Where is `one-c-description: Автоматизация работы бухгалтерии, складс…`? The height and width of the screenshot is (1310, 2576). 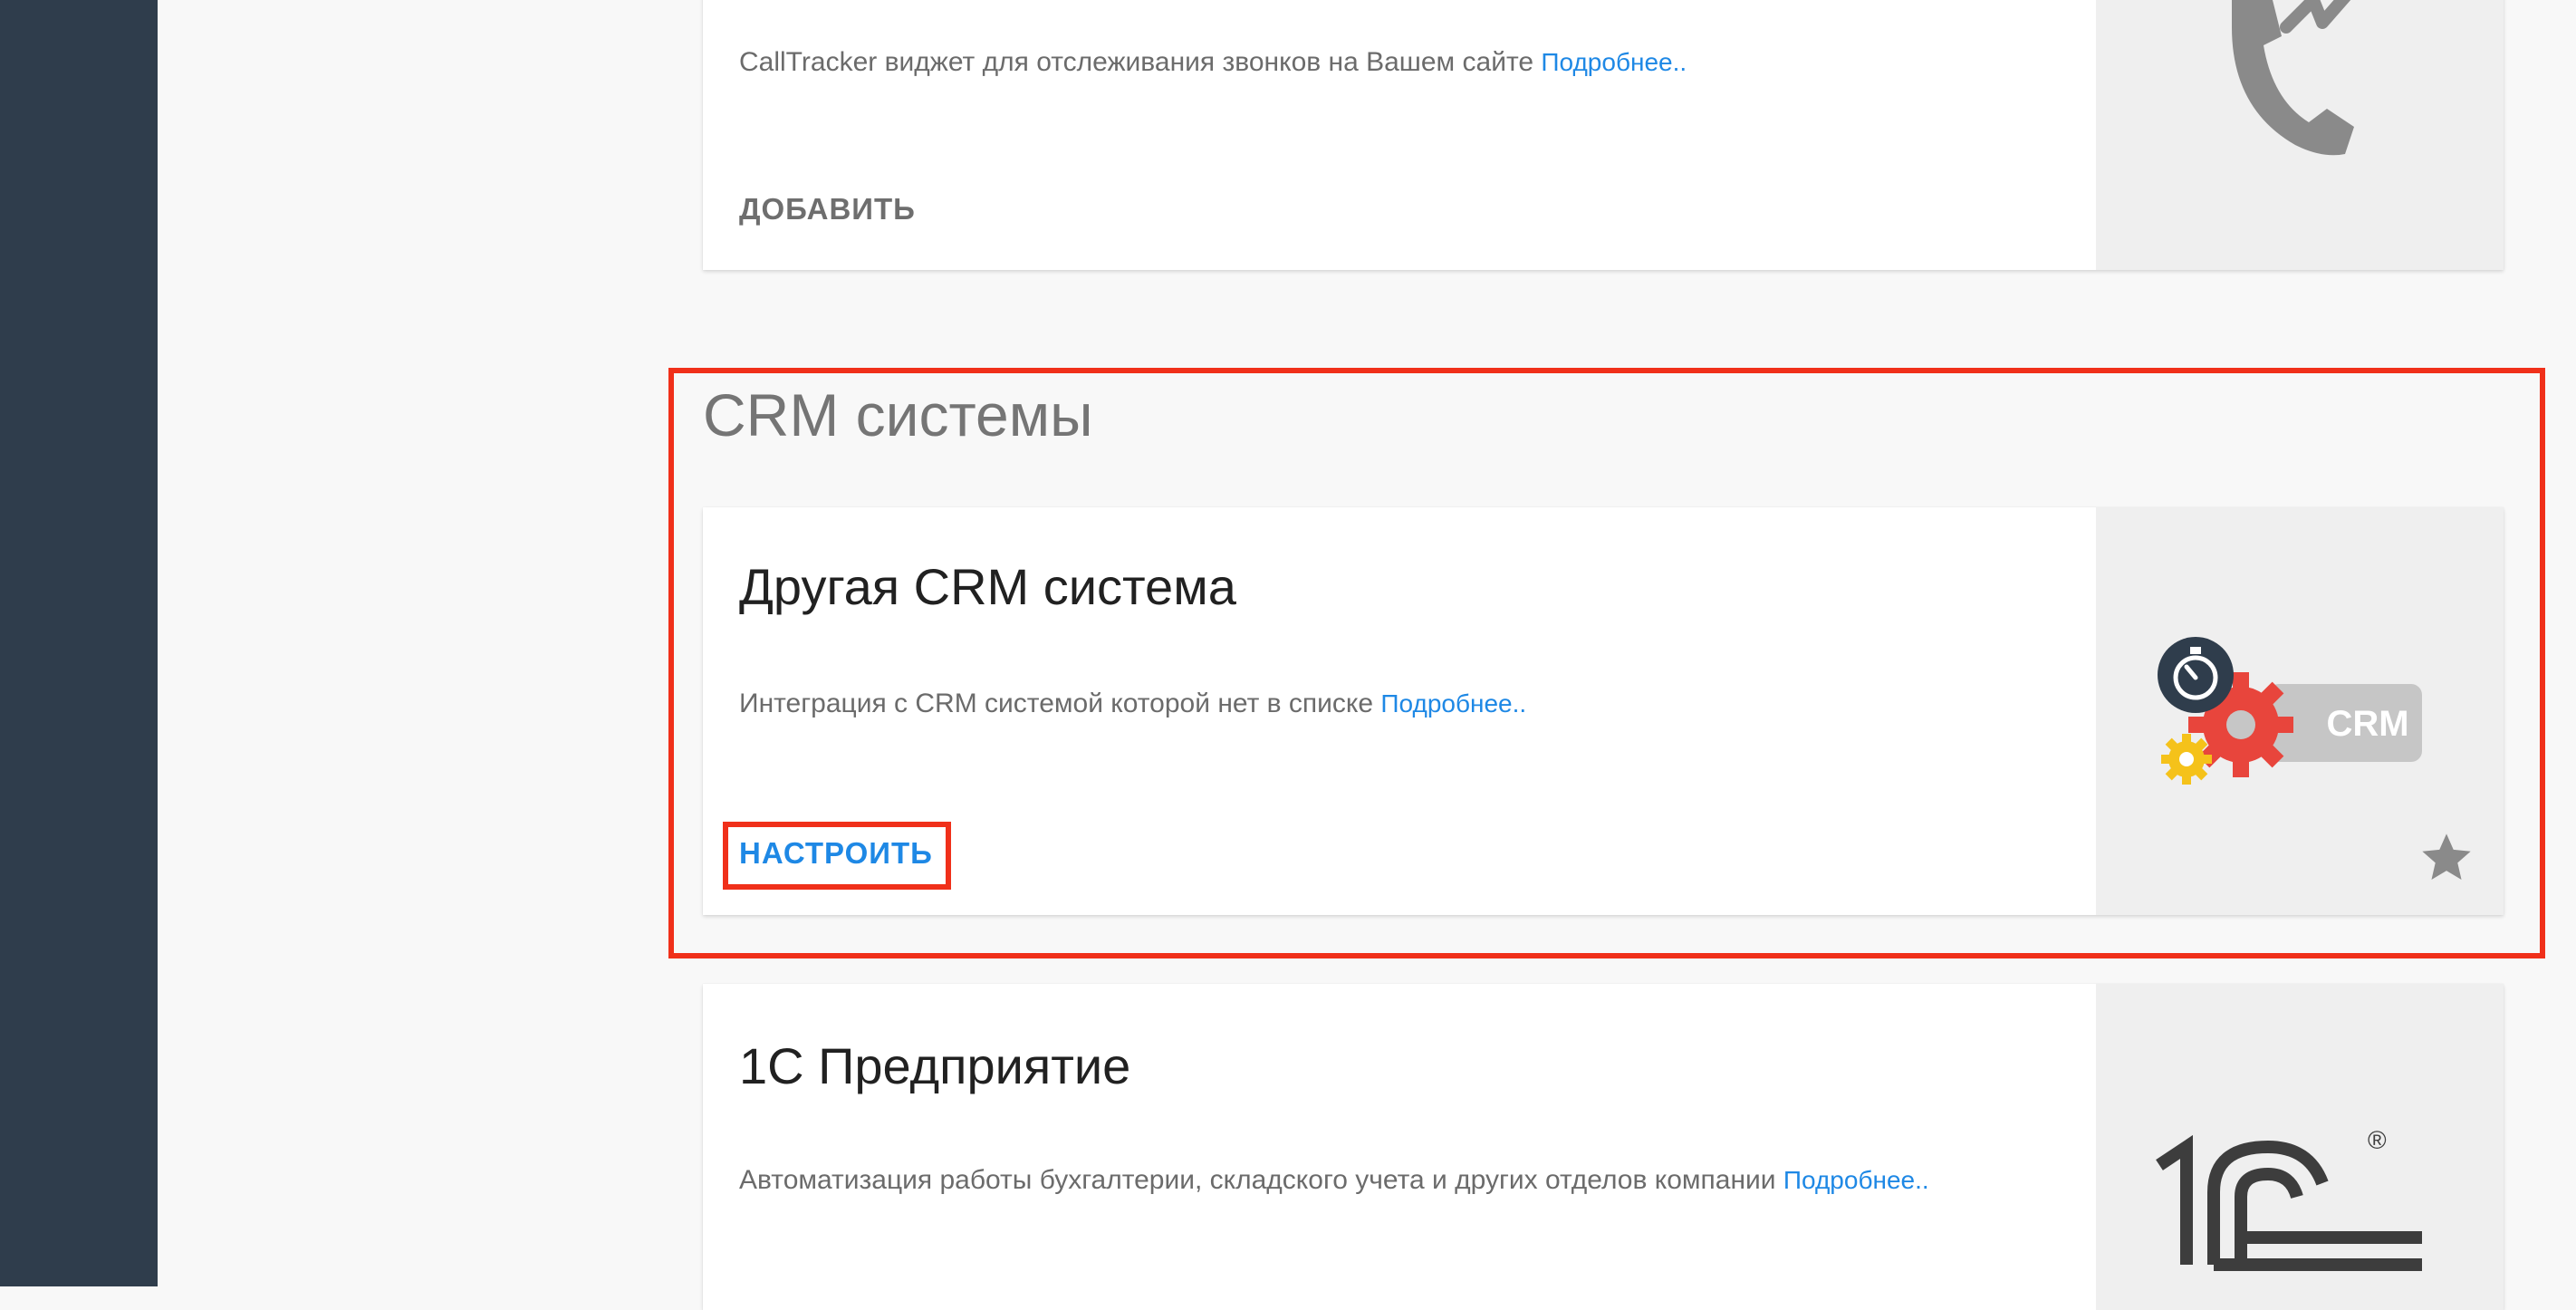 one-c-description: Автоматизация работы бухгалтерии, складс… is located at coordinates (1334, 1180).